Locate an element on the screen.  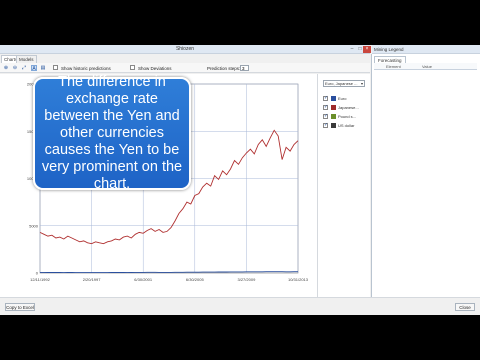
x-tick-label: 3/27/2009 is located at coordinates (247, 279).